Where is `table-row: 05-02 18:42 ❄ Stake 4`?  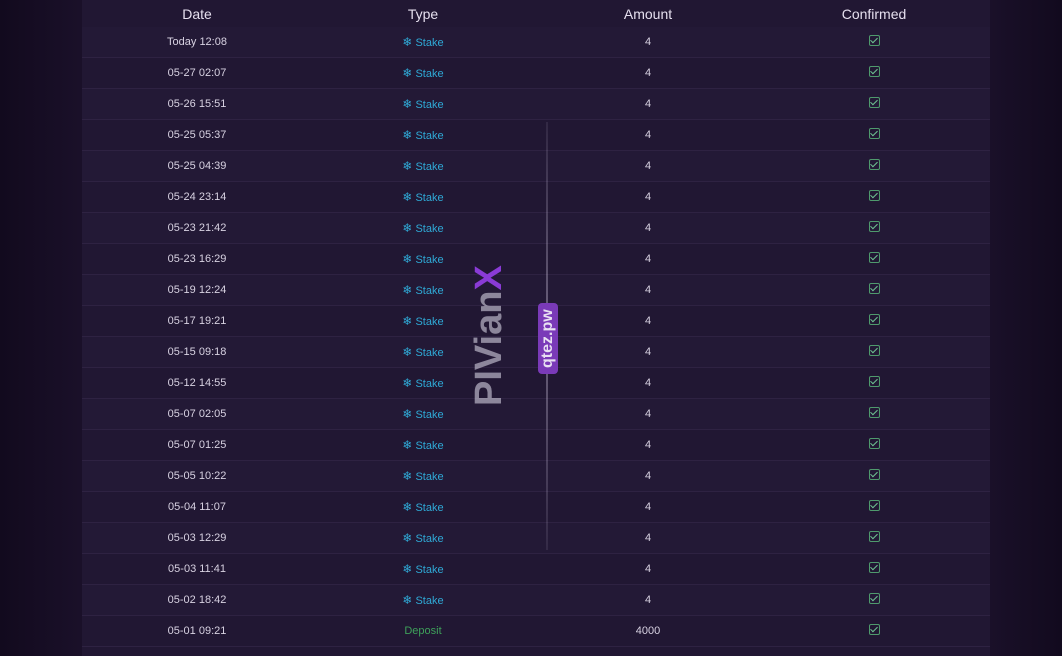 table-row: 05-02 18:42 ❄ Stake 4 is located at coordinates (536, 600).